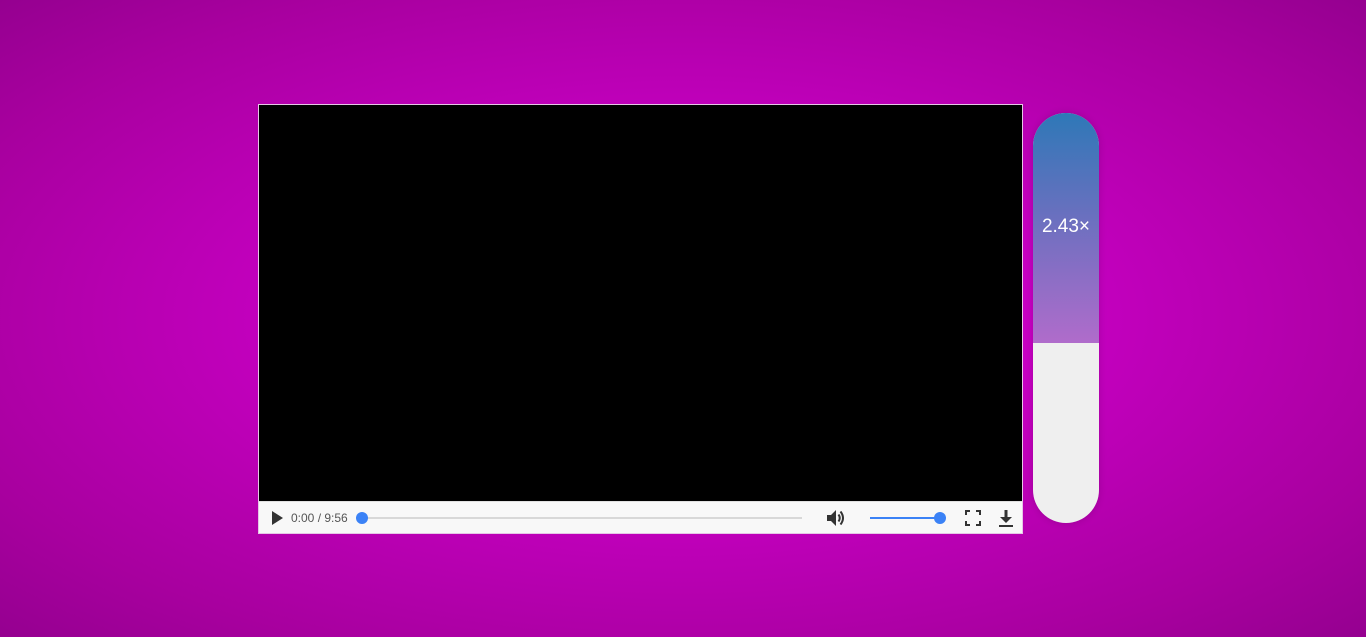 The image size is (1366, 637). Describe the element at coordinates (582, 518) in the screenshot. I see `seek-track` at that location.